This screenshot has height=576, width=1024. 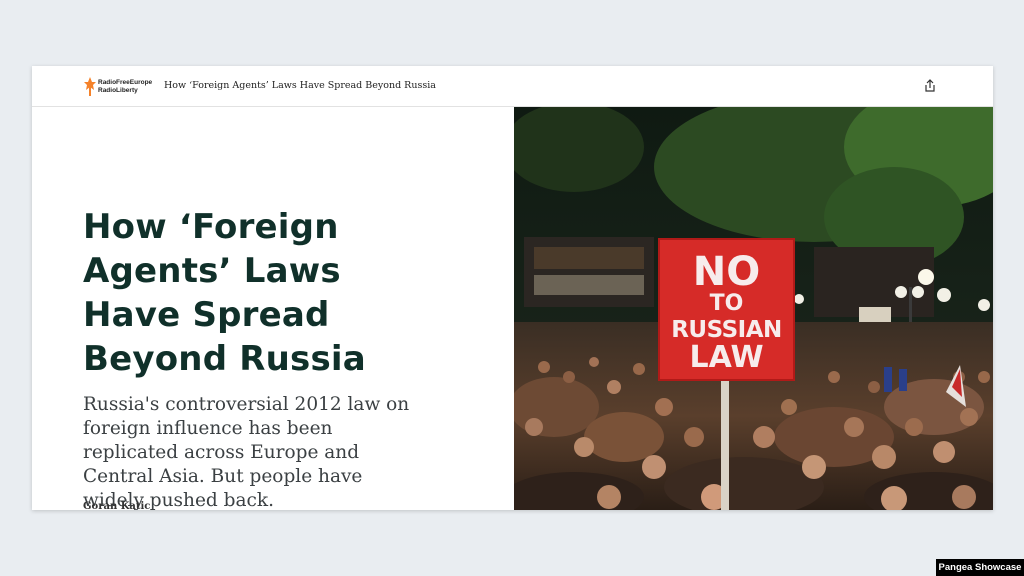 What do you see at coordinates (980, 567) in the screenshot?
I see `pangea-showcase-badge: Pangea Showcase` at bounding box center [980, 567].